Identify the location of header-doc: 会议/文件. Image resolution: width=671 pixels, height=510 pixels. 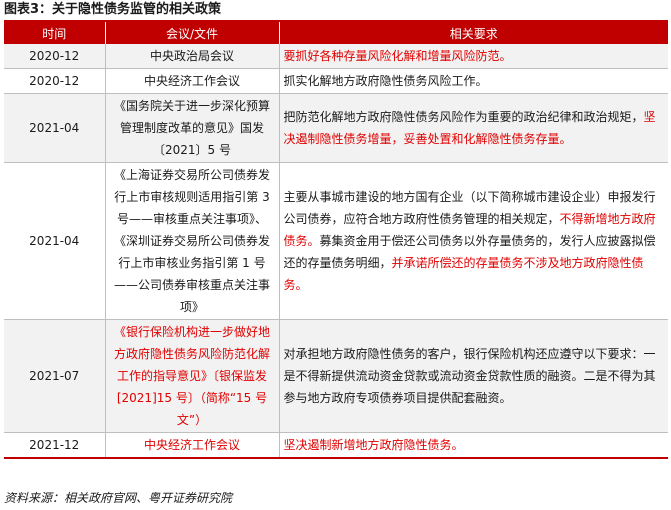
(191, 33).